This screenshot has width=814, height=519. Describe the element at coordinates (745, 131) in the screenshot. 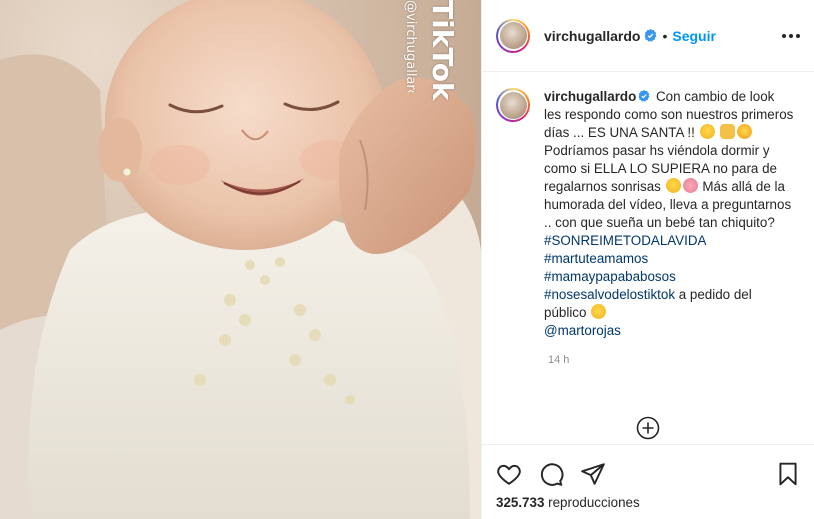

I see `heart-eyes-emoji-icon` at that location.